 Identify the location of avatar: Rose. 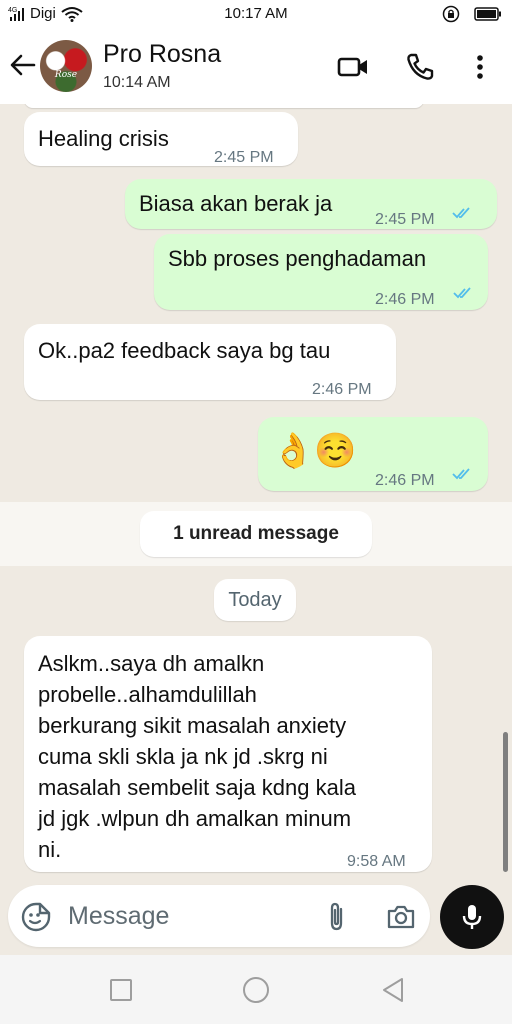
(66, 66).